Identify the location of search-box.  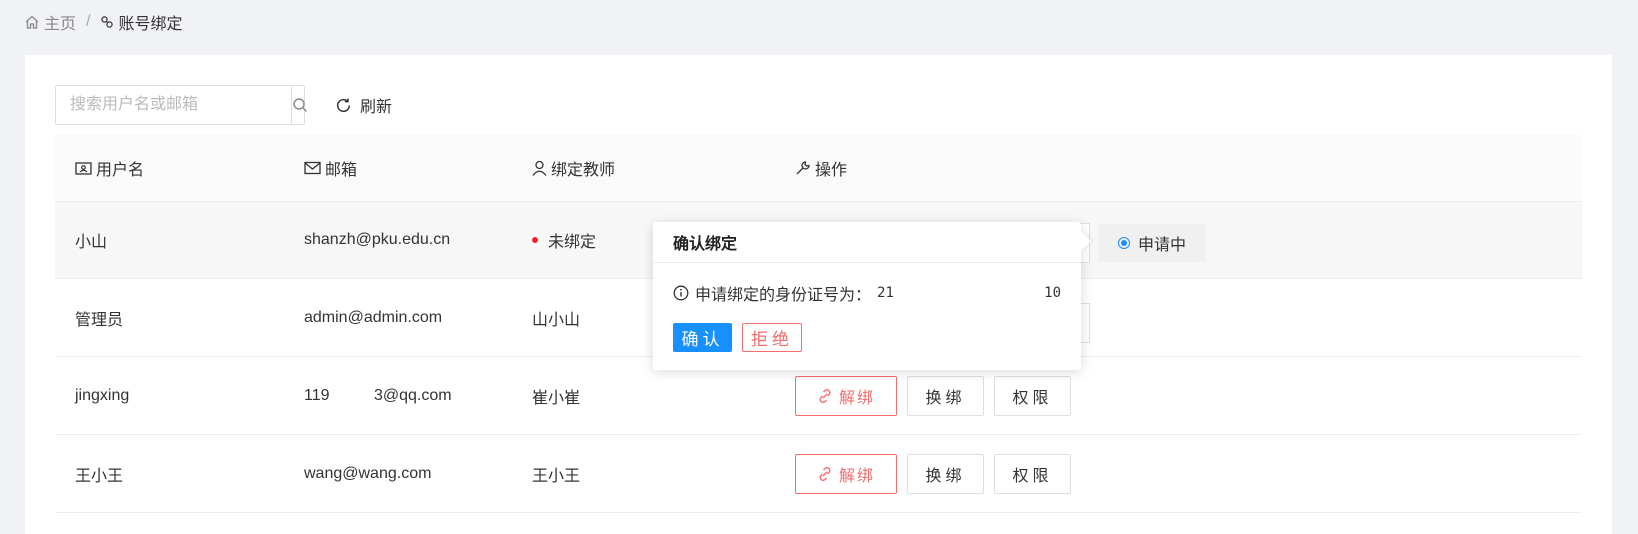
(181, 105).